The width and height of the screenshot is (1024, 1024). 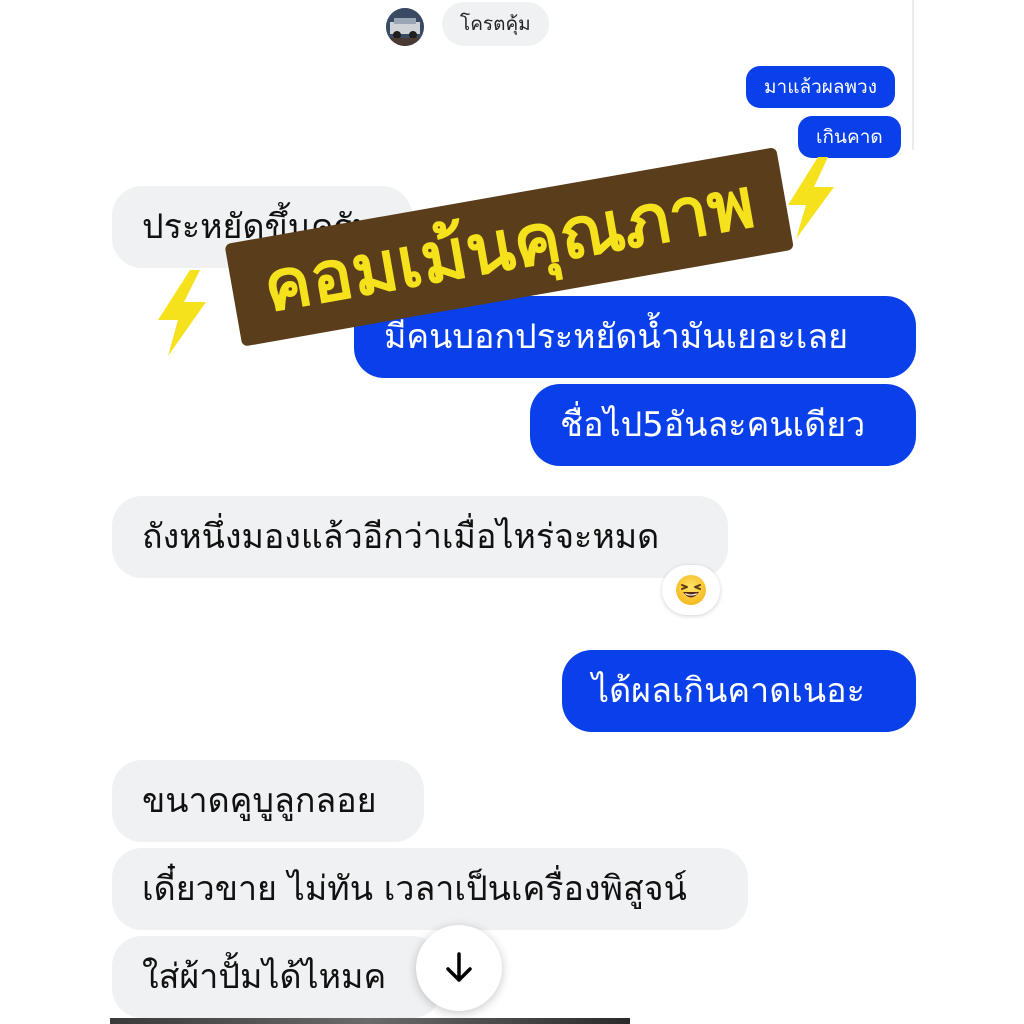 What do you see at coordinates (181, 313) in the screenshot?
I see `lightning-bolt-icon` at bounding box center [181, 313].